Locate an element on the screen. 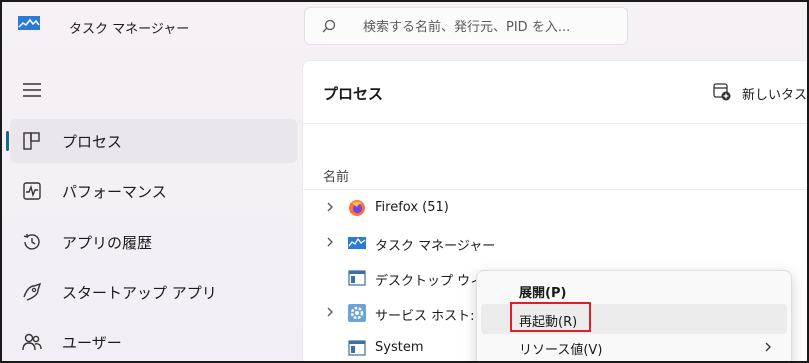 Image resolution: width=809 pixels, height=363 pixels. processes-icon is located at coordinates (31, 141).